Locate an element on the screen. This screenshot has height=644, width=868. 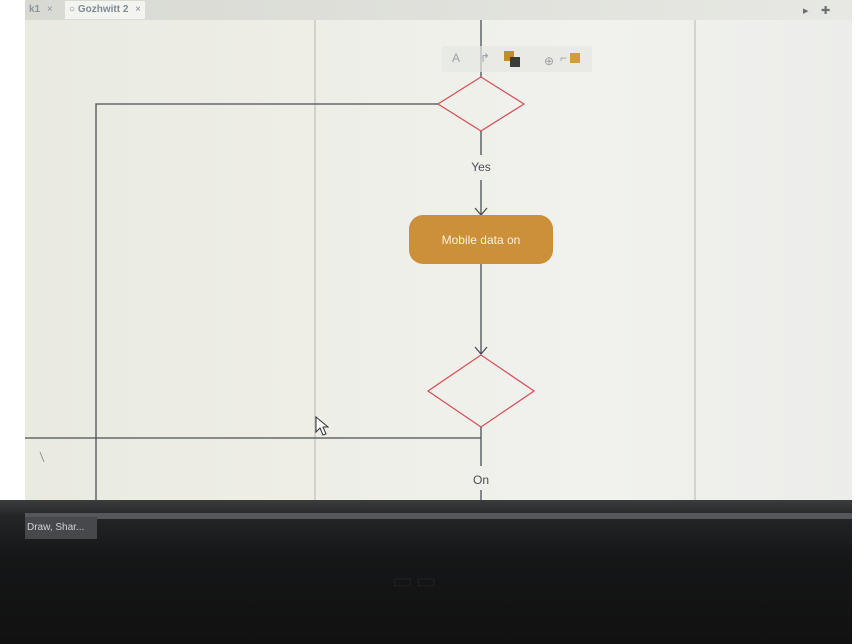
style-icon: ⌐ is located at coordinates (563, 58).